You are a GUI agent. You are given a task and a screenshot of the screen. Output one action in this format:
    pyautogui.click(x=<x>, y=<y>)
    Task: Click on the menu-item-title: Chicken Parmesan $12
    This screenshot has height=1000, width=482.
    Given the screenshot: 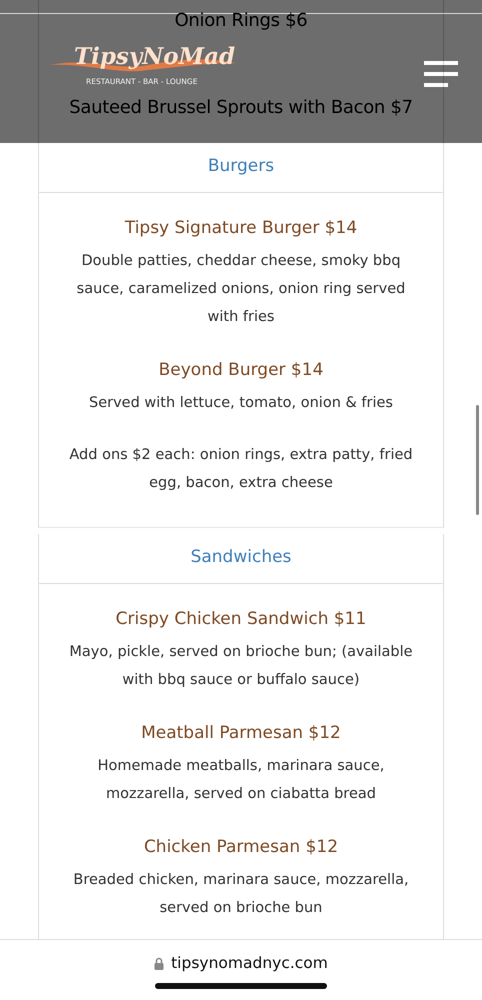 What is the action you would take?
    pyautogui.click(x=241, y=847)
    